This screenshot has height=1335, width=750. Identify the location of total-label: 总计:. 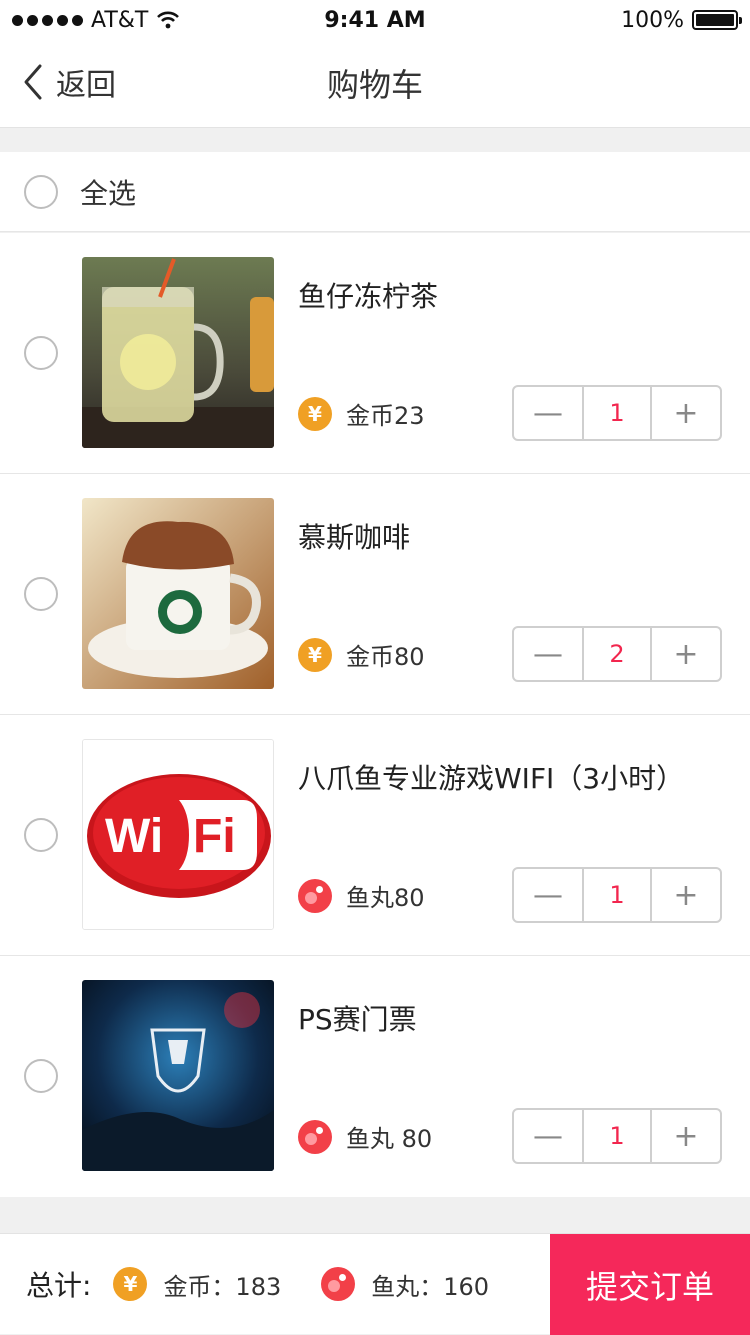
(59, 1285).